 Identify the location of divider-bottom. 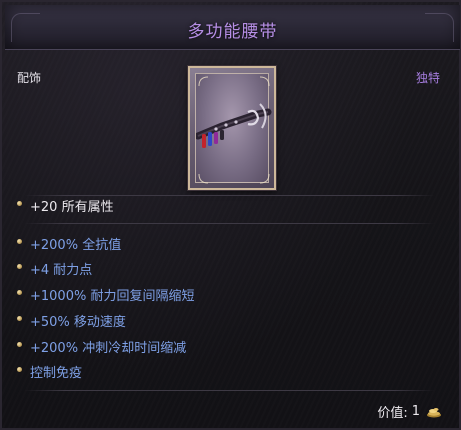
(229, 390).